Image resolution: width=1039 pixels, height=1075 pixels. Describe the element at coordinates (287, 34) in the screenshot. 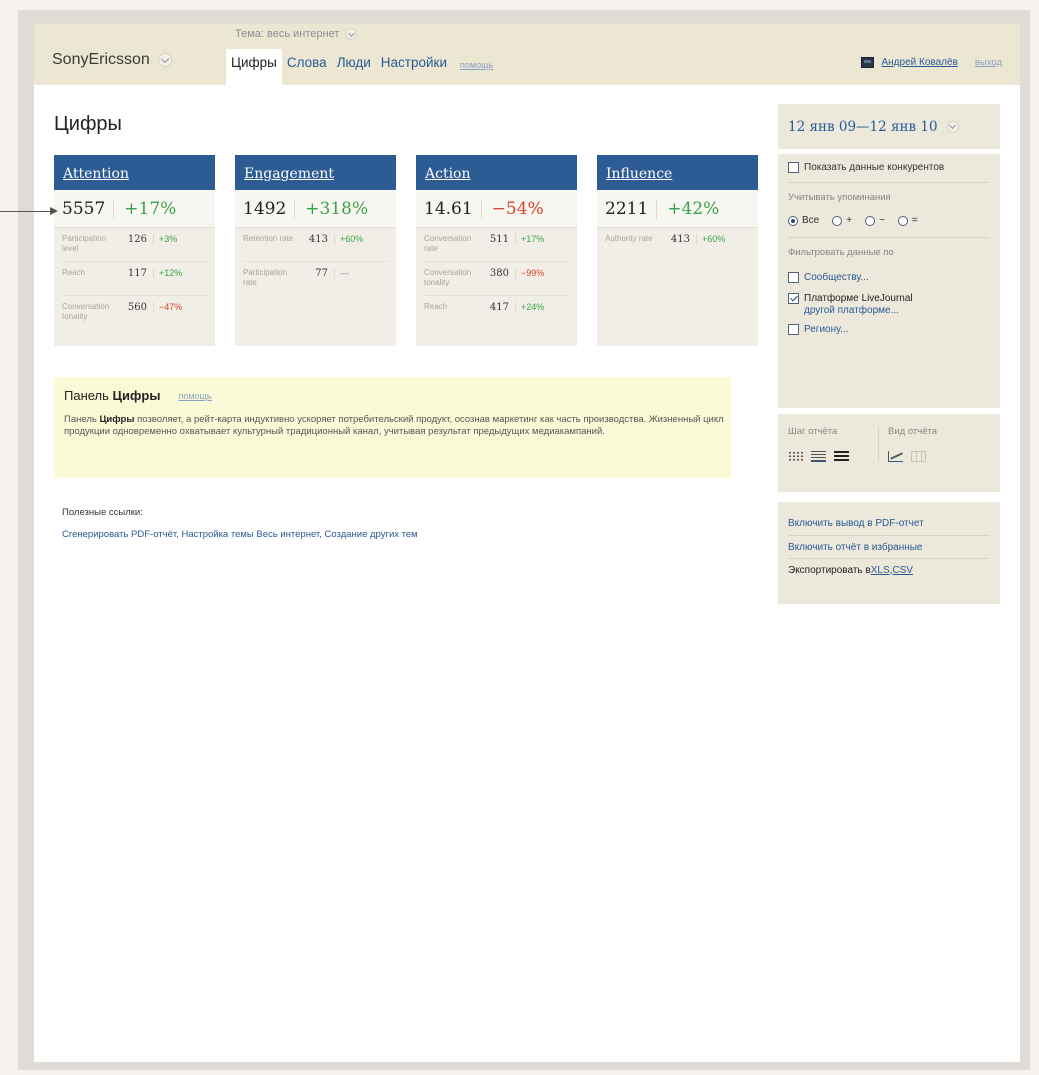

I see `topic-label: Тема: весь интернет` at that location.